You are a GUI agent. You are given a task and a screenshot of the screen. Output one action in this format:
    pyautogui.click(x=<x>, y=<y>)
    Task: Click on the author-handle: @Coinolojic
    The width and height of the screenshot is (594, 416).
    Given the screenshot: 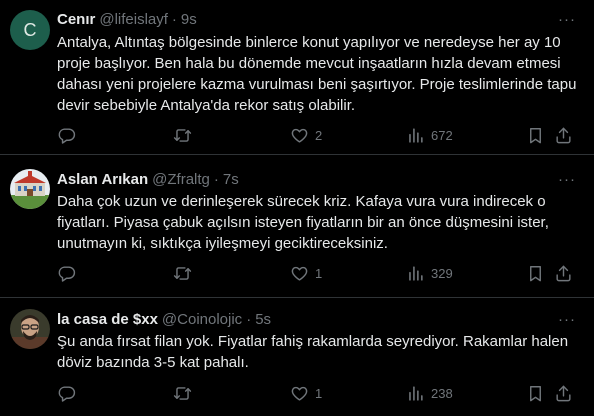 What is the action you would take?
    pyautogui.click(x=202, y=319)
    